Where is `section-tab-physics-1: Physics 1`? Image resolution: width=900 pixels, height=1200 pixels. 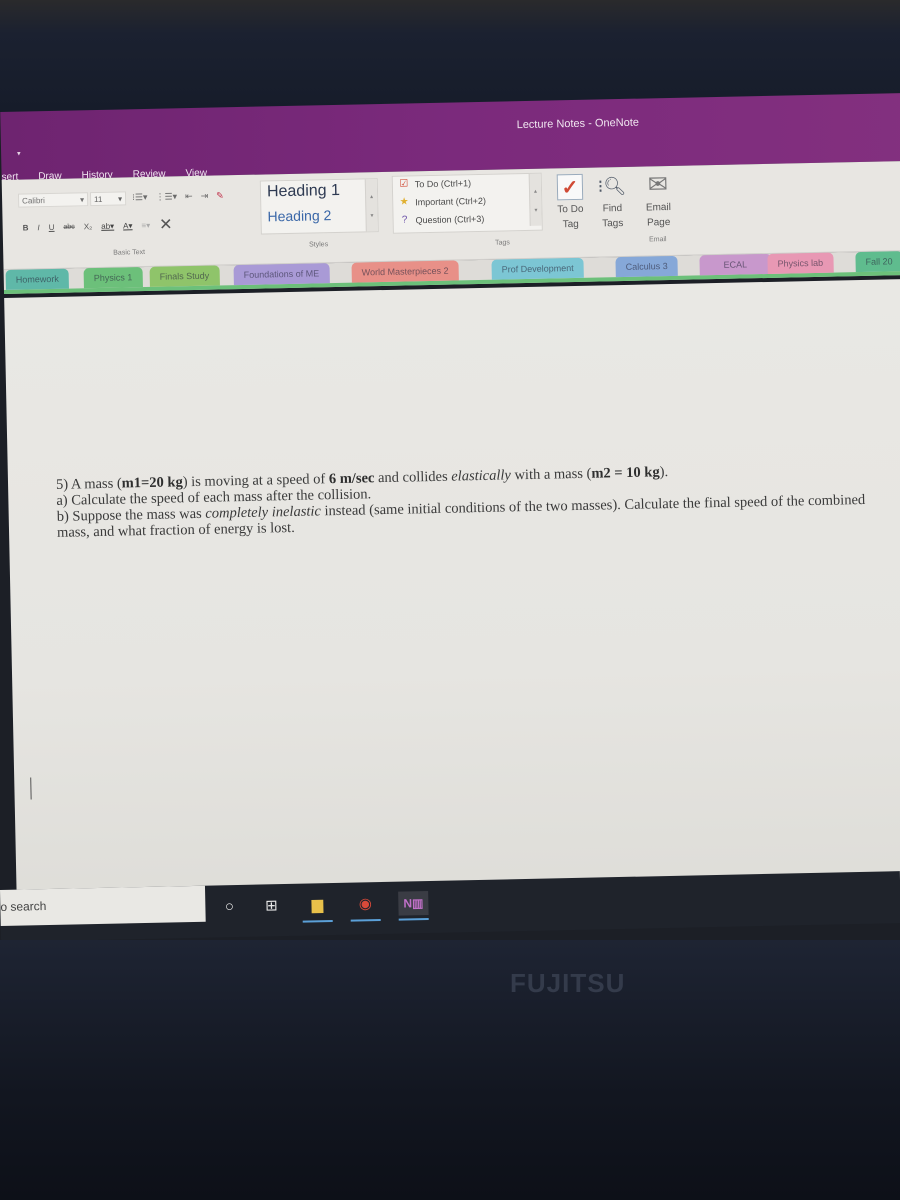
section-tab-physics-1: Physics 1 is located at coordinates (113, 278).